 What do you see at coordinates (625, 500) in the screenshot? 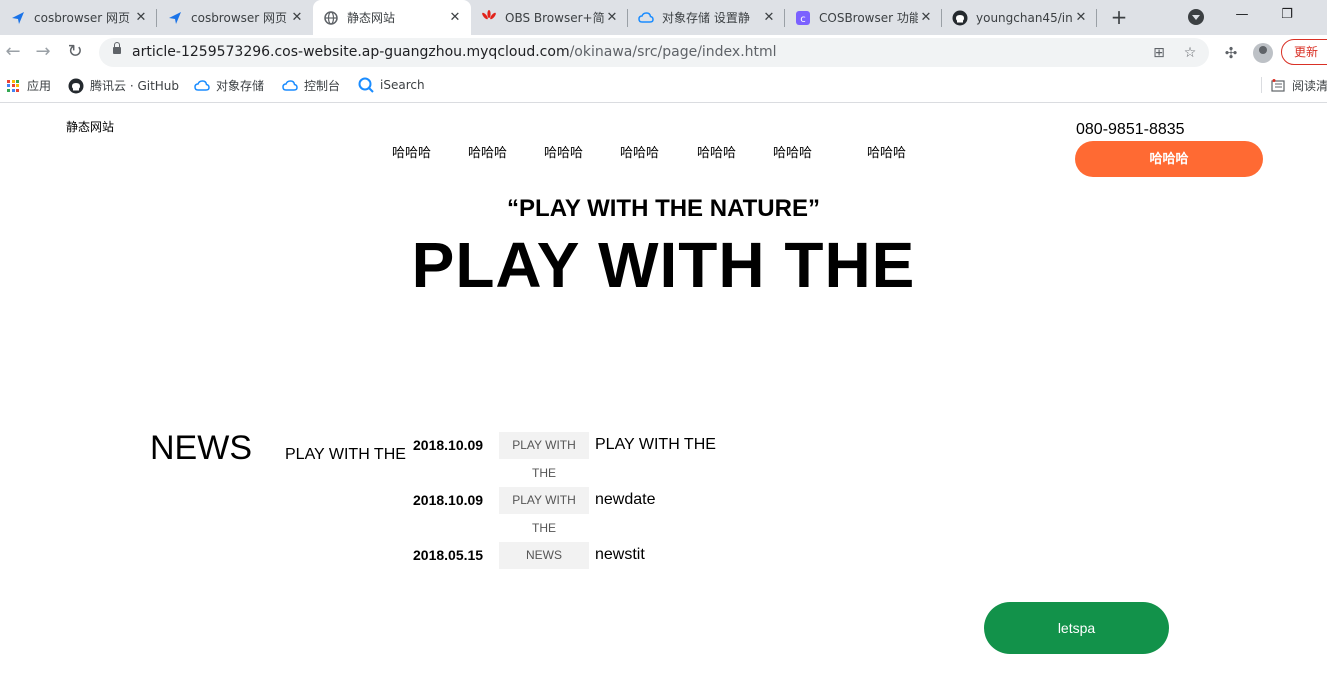
I see `news-title: newdate` at bounding box center [625, 500].